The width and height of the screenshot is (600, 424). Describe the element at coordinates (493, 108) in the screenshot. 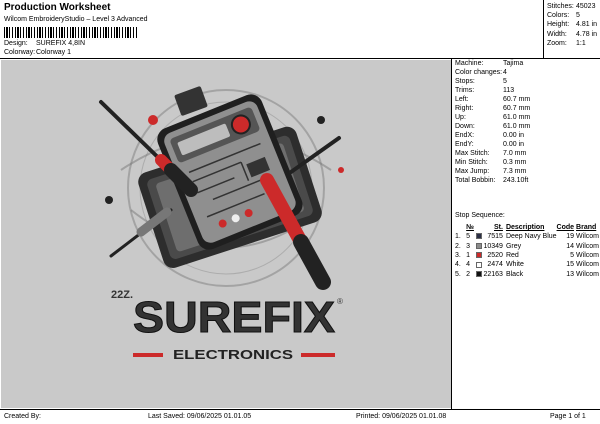

I see `param-right: Right: 60.7 mm` at that location.